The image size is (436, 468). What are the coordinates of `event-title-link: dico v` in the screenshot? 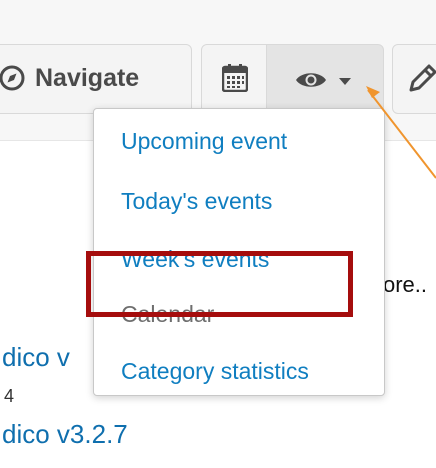 It's located at (36, 357).